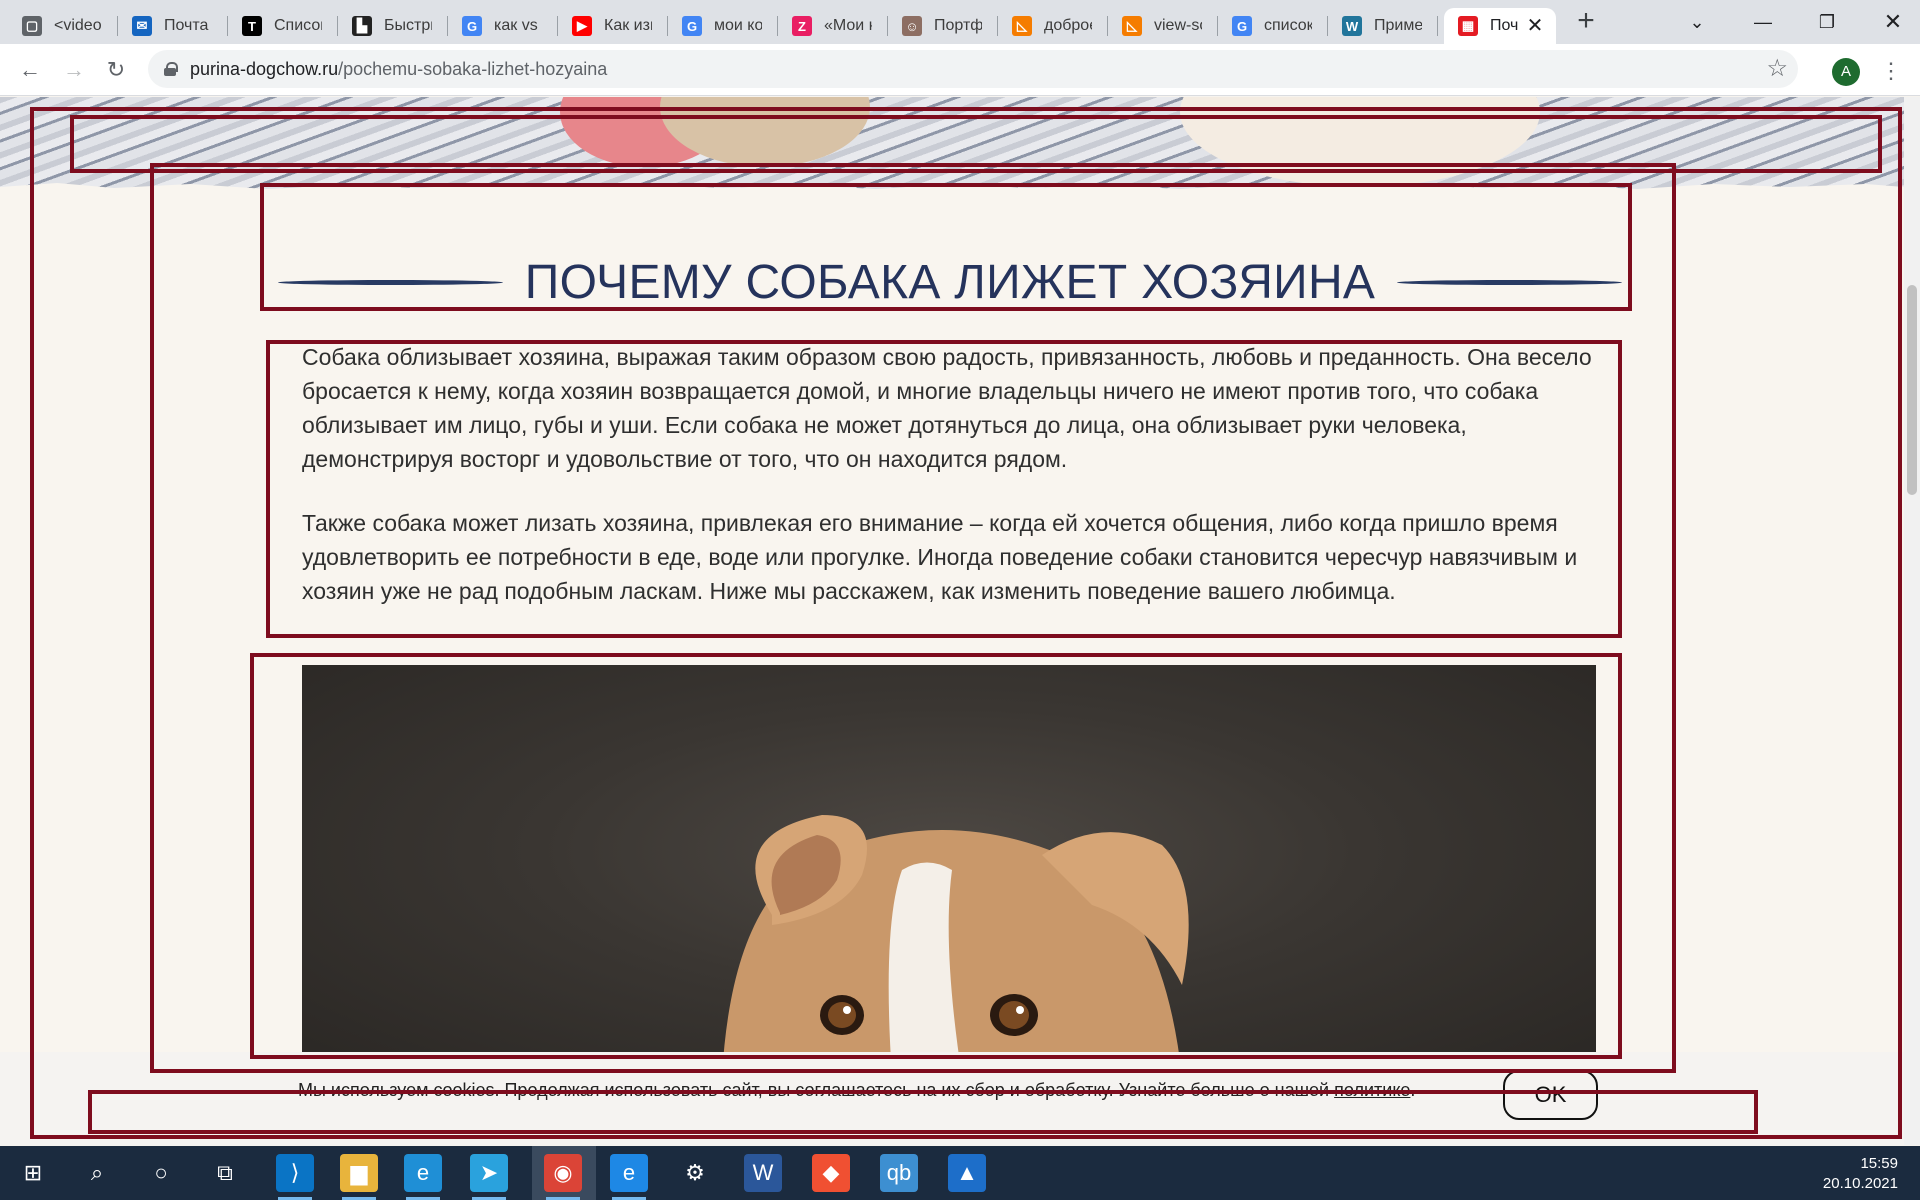 This screenshot has width=1920, height=1200. I want to click on tab-title: доброе, so click(1068, 25).